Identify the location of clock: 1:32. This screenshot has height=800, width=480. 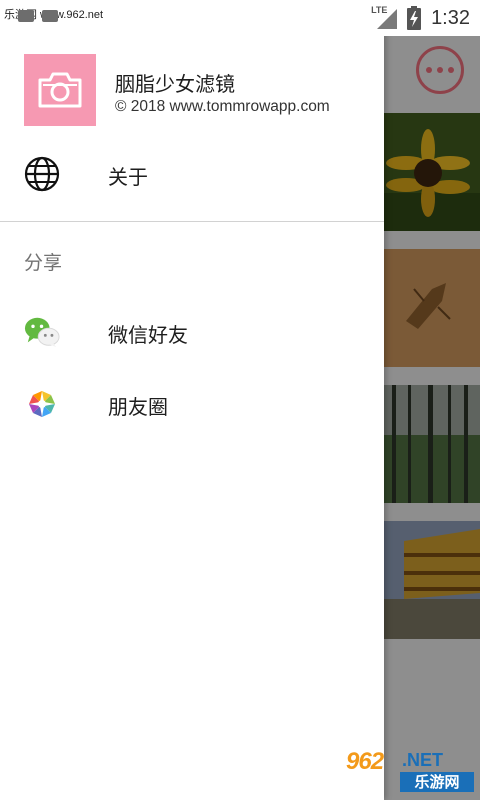
(450, 17).